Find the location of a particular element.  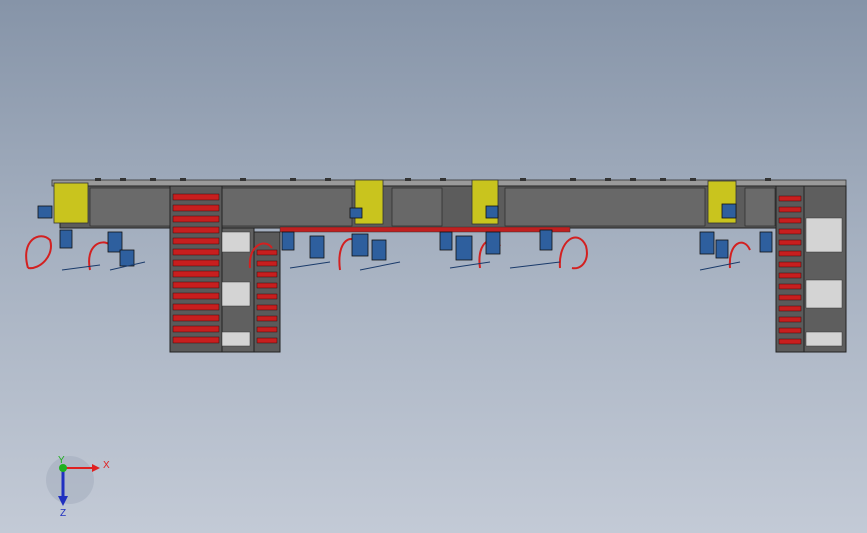

y-axis-label: Y is located at coordinates (61, 460).